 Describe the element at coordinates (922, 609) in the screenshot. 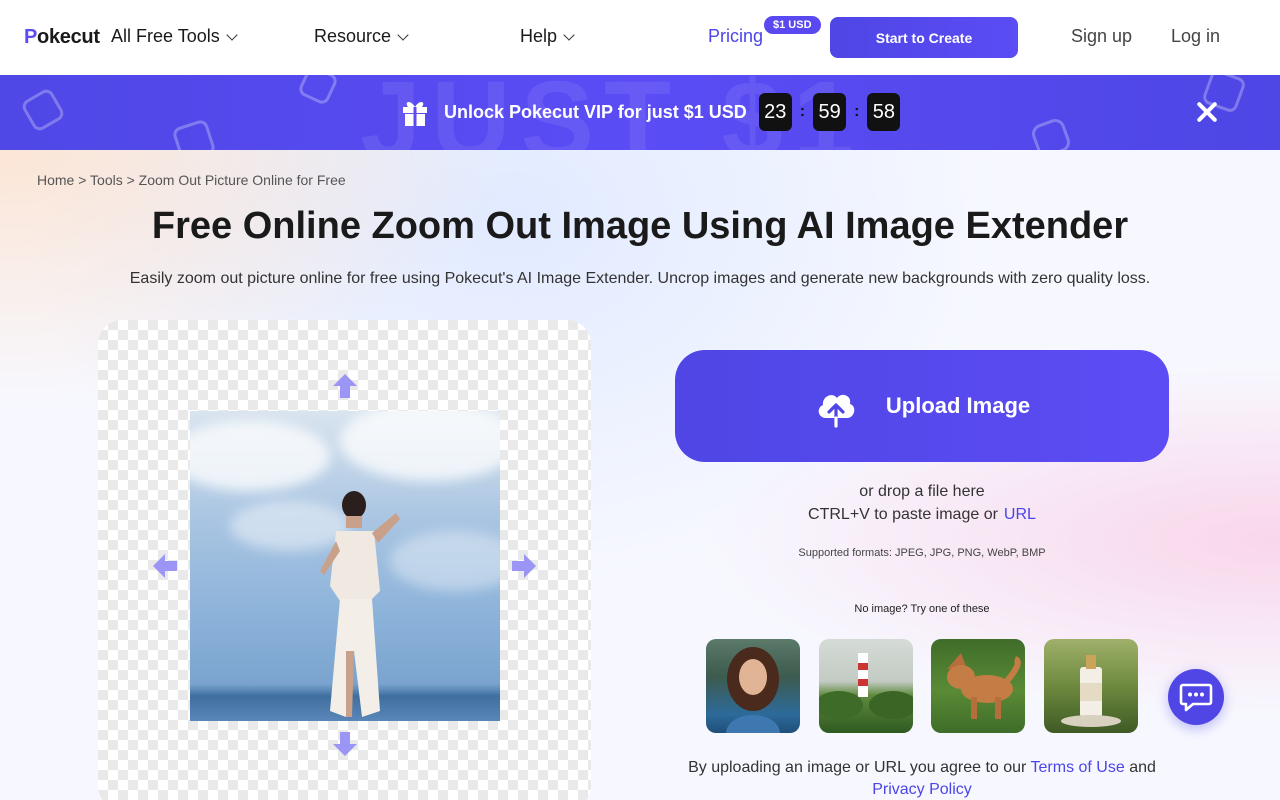

I see `no-image-hint: No image? Try one of these` at that location.